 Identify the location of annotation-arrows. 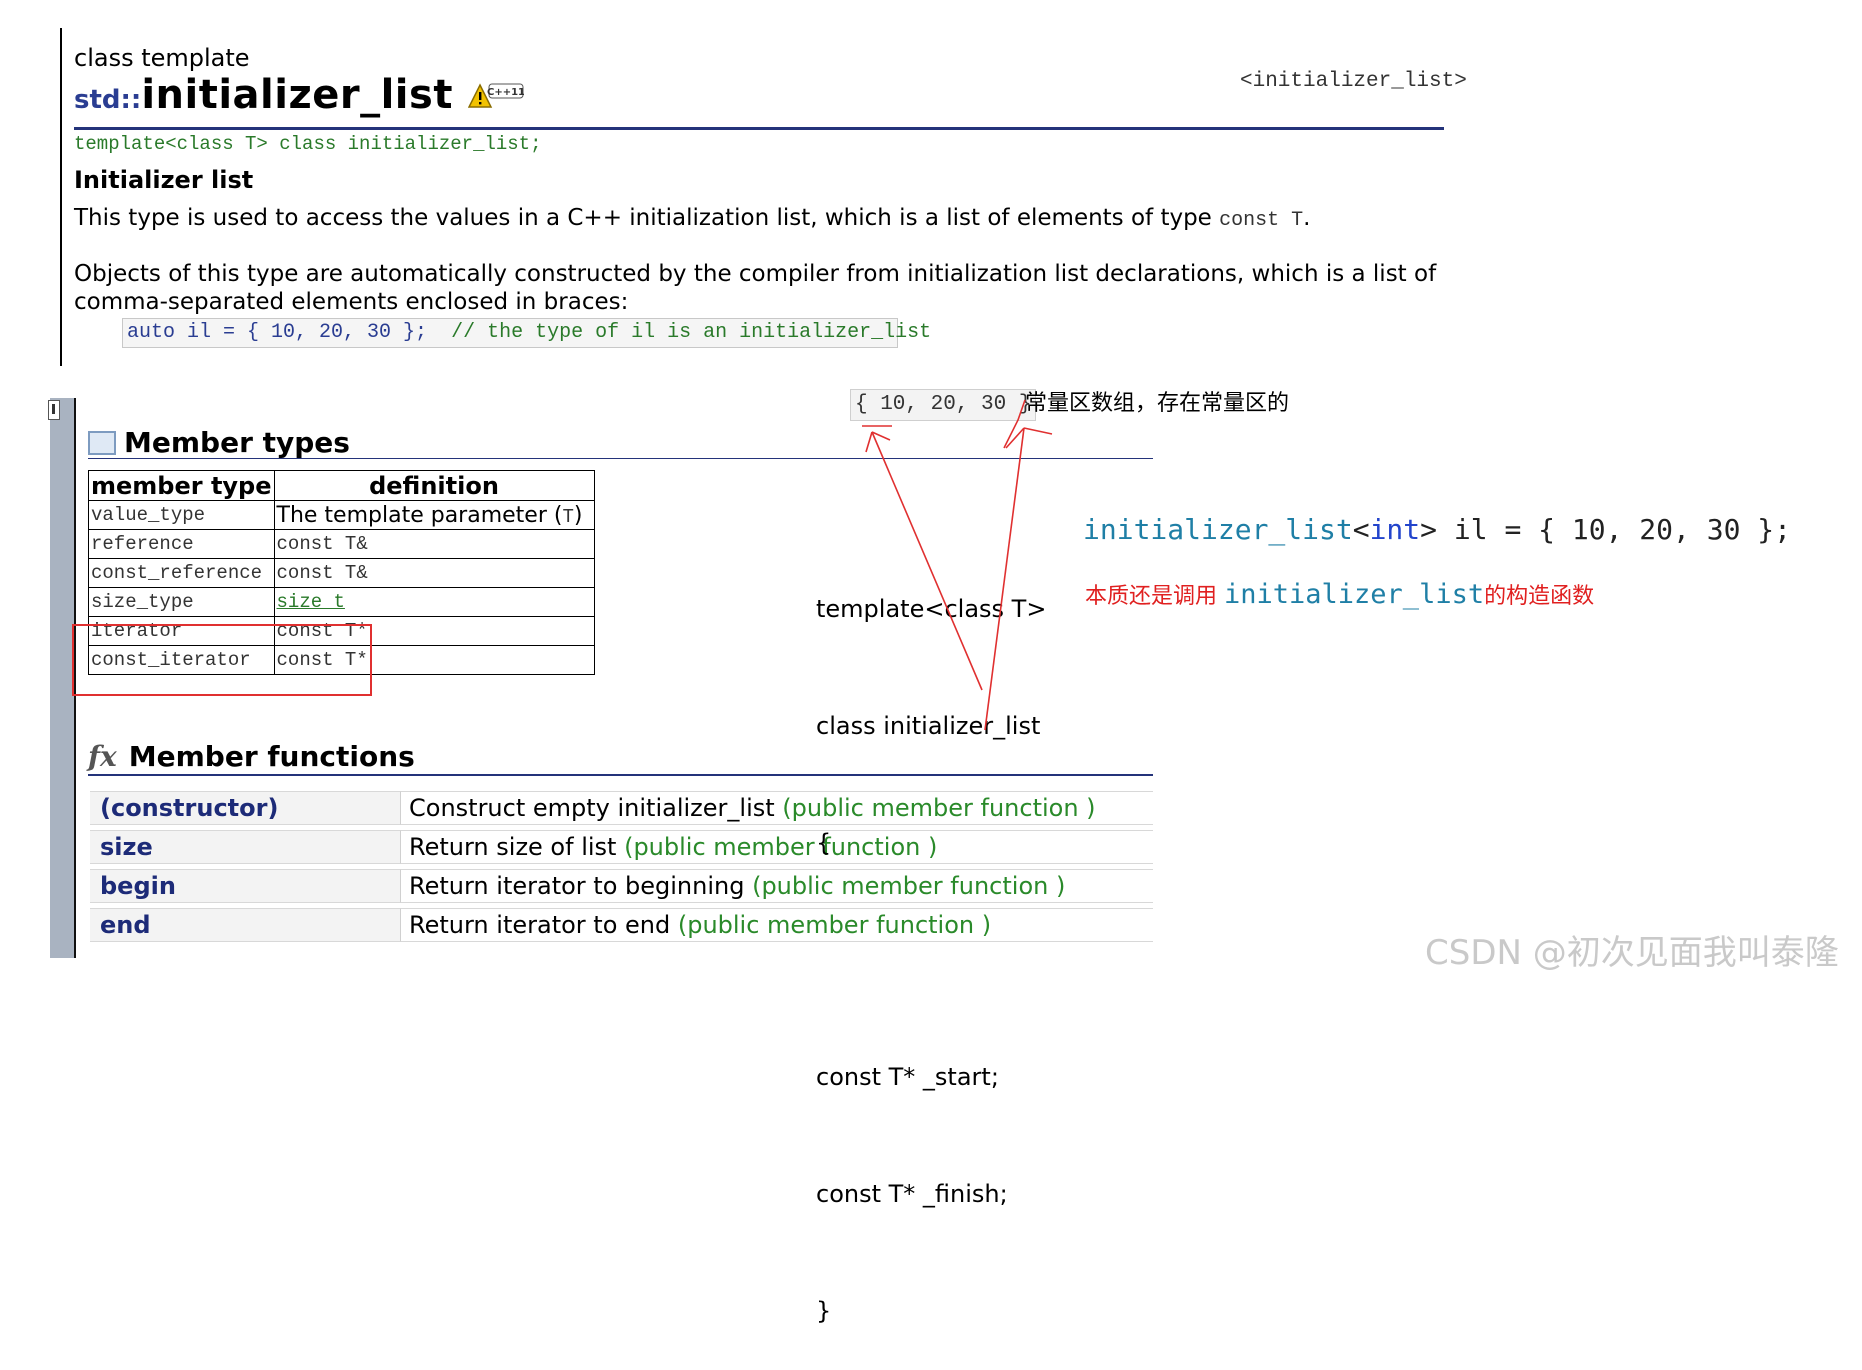
(957, 565).